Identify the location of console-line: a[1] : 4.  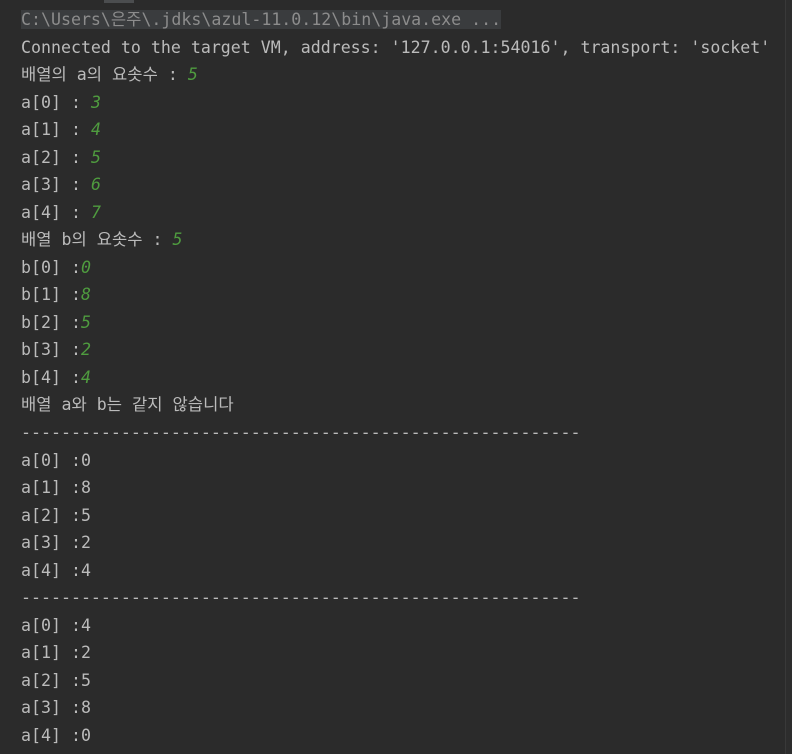
(401, 130).